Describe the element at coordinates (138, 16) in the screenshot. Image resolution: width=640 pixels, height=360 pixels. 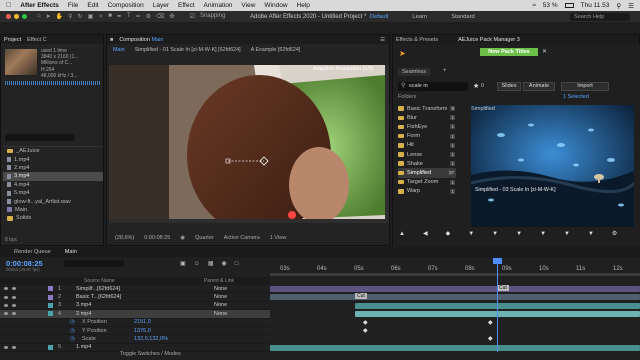
I see `brush-tool-icon: ✑` at that location.